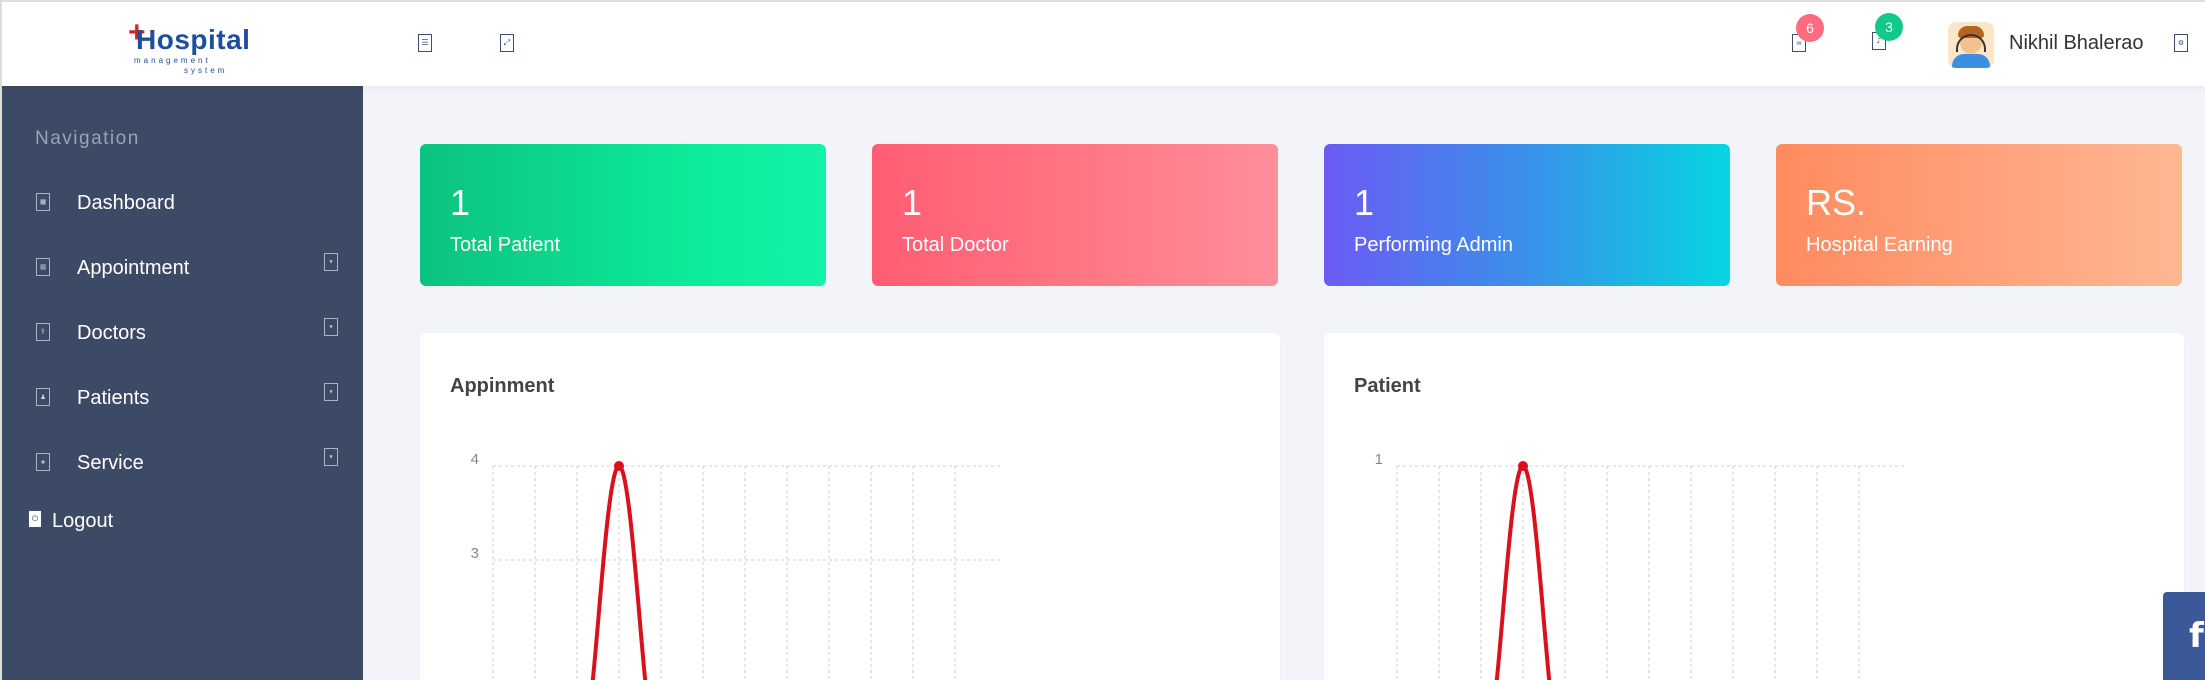  I want to click on hospital-logo: + Hospital management system, so click(189, 48).